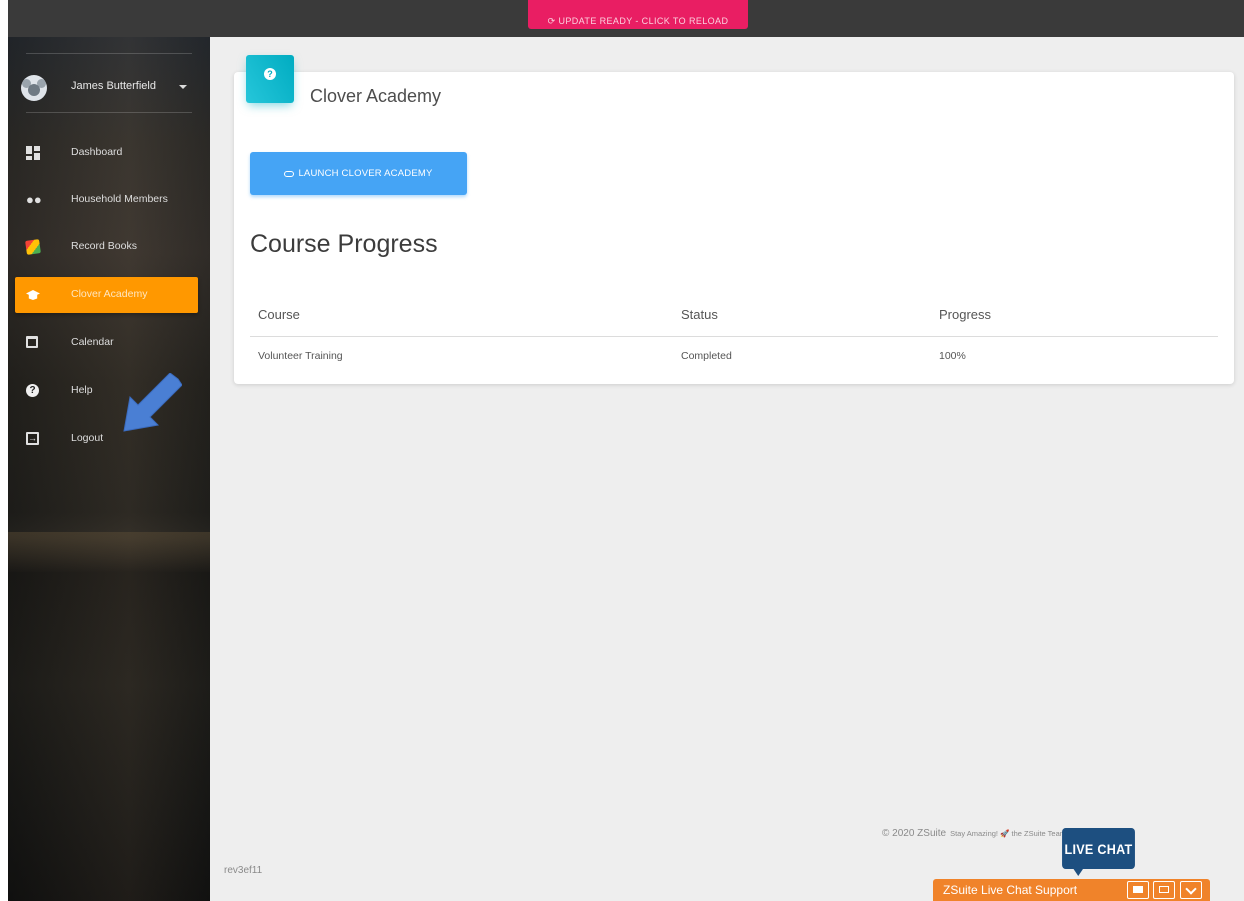 The width and height of the screenshot is (1244, 901). I want to click on top-bar: ⟳ UPDATE READY - CLICK TO RELOAD, so click(626, 18).